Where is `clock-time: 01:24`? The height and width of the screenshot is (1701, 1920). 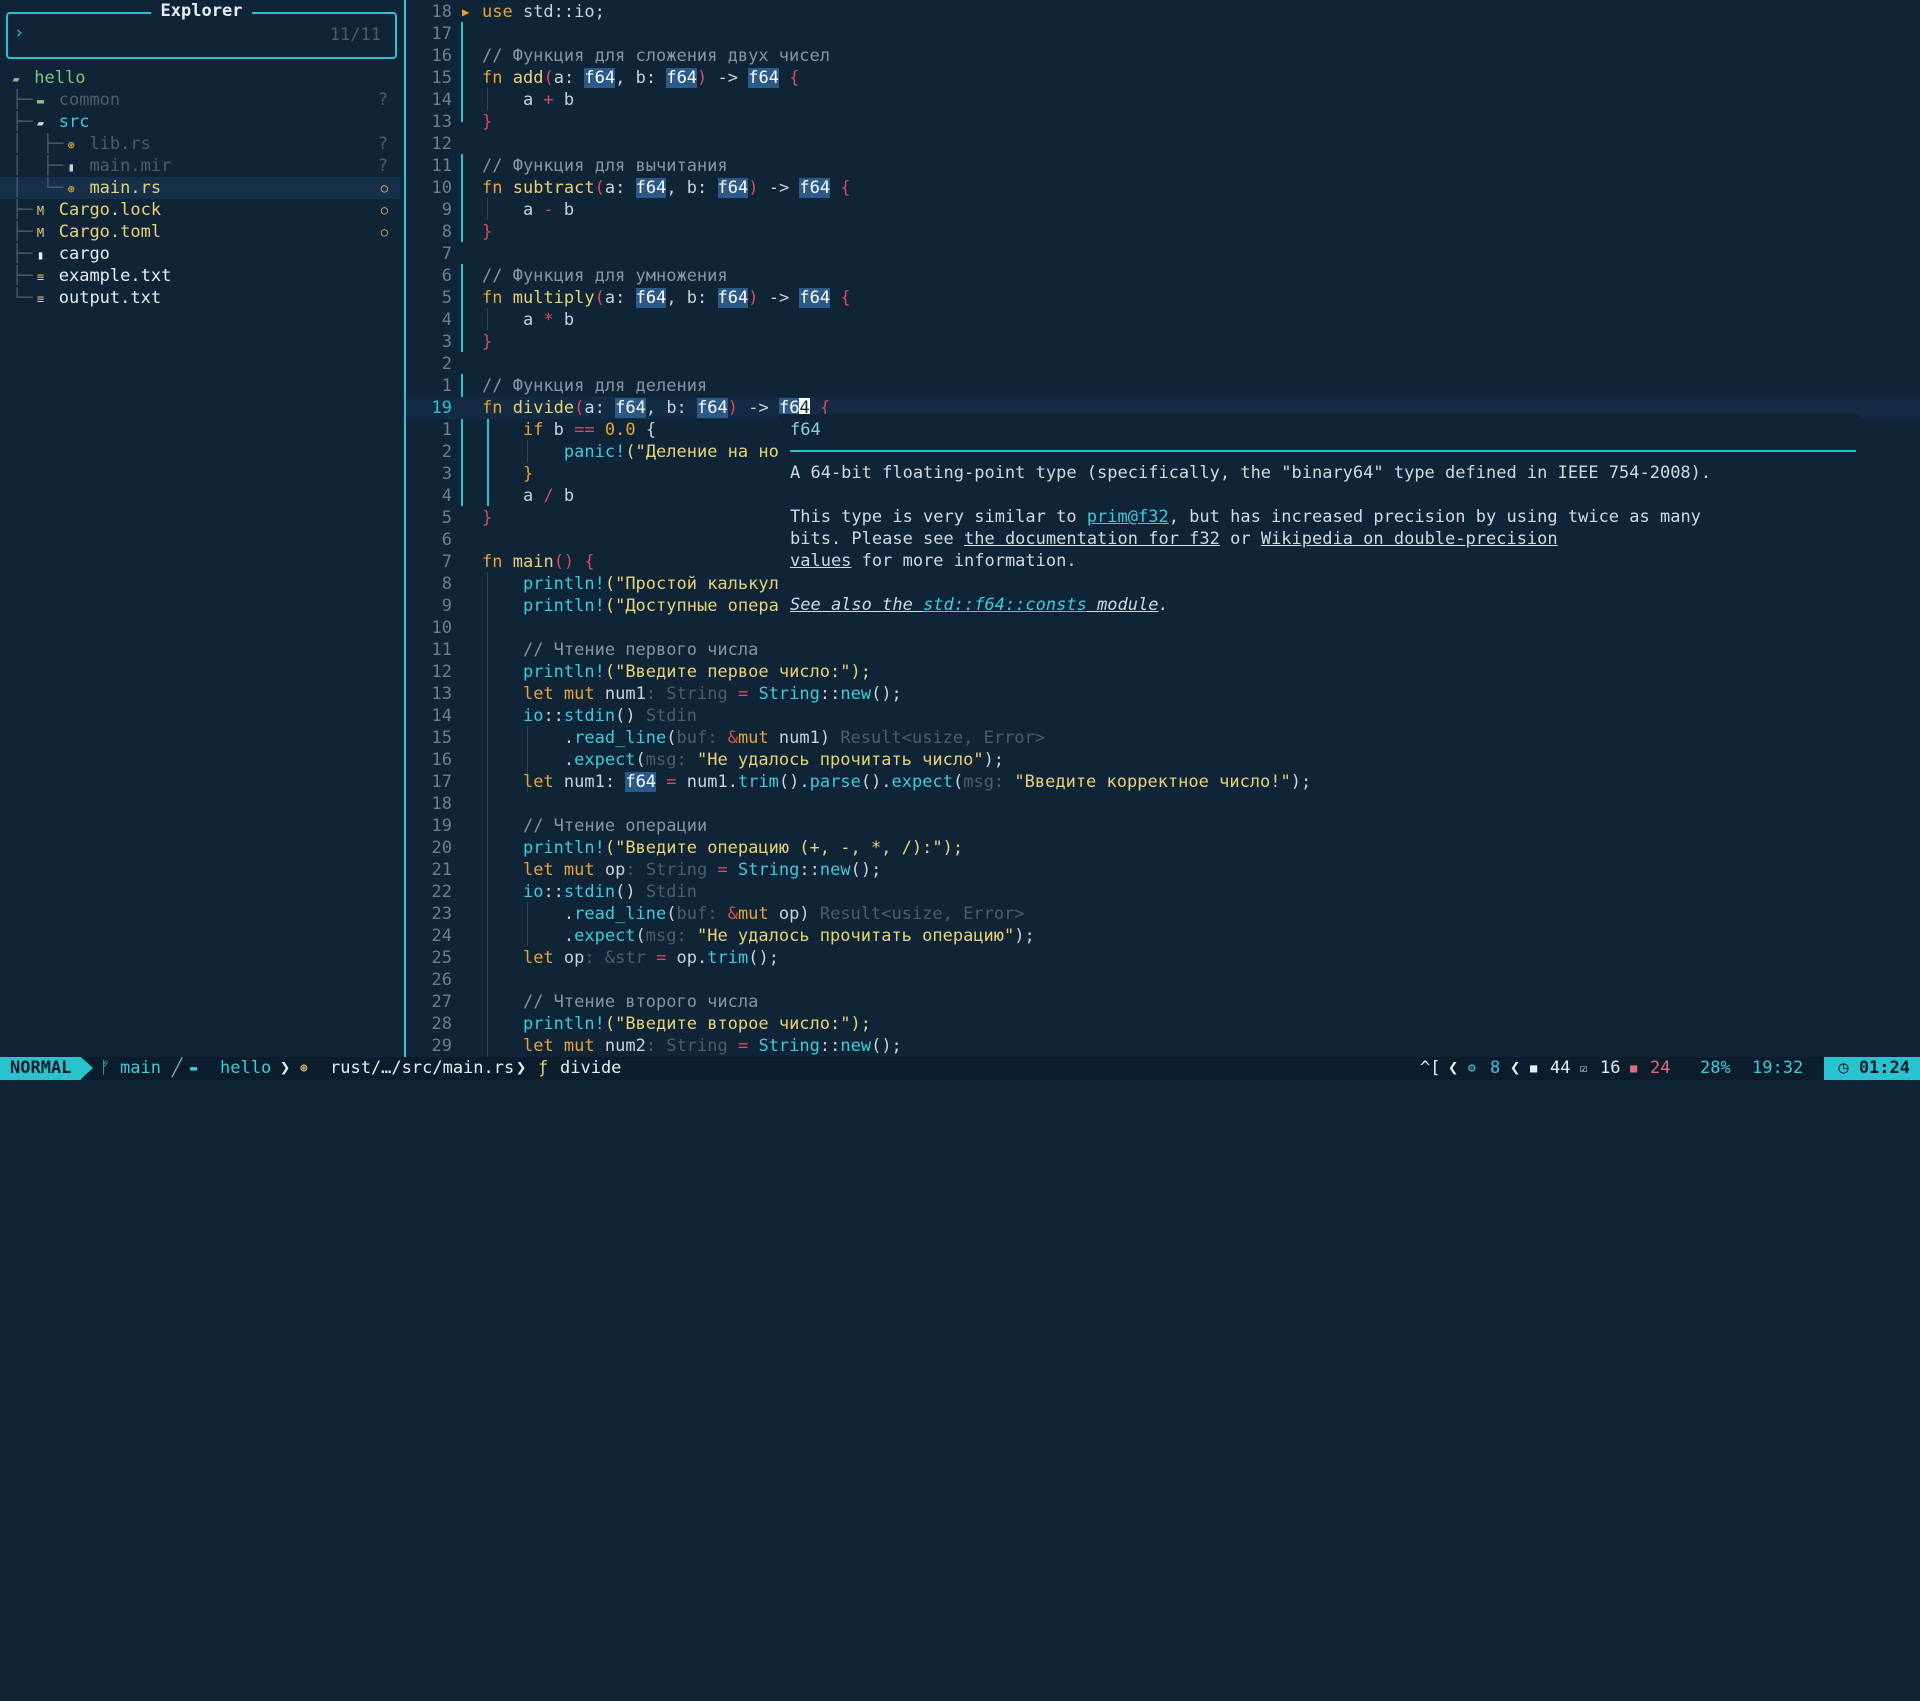 clock-time: 01:24 is located at coordinates (1884, 1068).